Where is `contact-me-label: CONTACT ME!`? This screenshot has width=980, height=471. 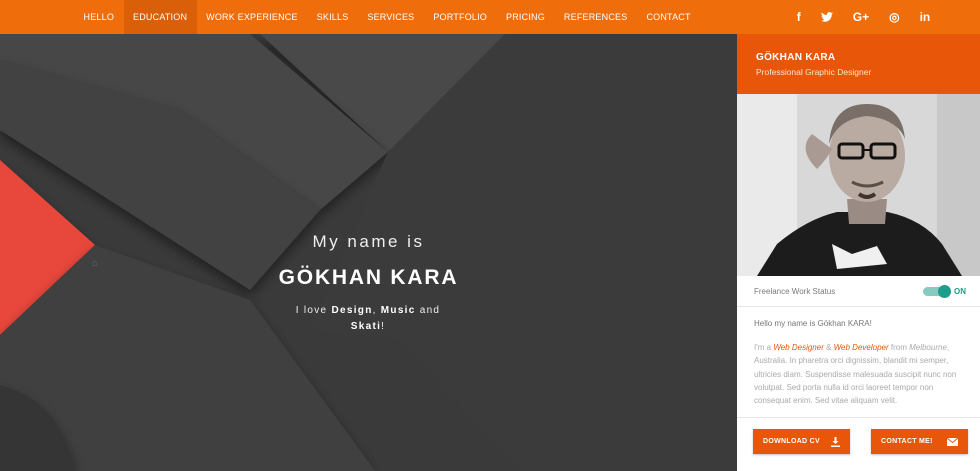 contact-me-label: CONTACT ME! is located at coordinates (907, 441).